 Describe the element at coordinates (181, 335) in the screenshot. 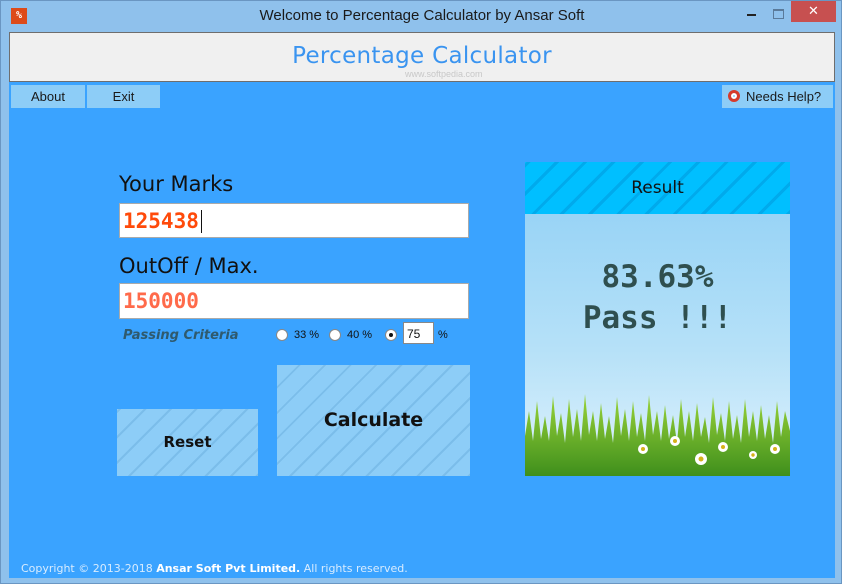

I see `passing-criteria-label: Passing Criteria` at that location.